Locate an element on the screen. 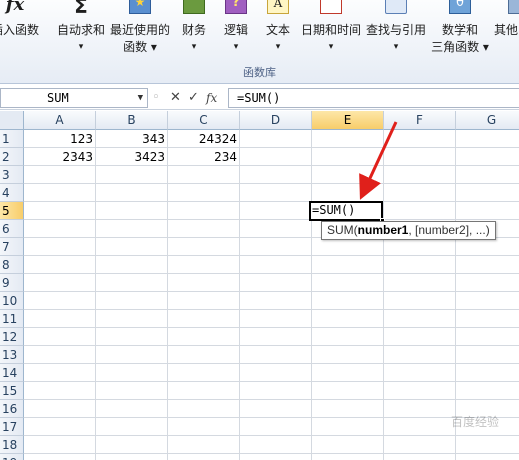 This screenshot has height=460, width=519. math-trig-label: 数学和 is located at coordinates (459, 30).